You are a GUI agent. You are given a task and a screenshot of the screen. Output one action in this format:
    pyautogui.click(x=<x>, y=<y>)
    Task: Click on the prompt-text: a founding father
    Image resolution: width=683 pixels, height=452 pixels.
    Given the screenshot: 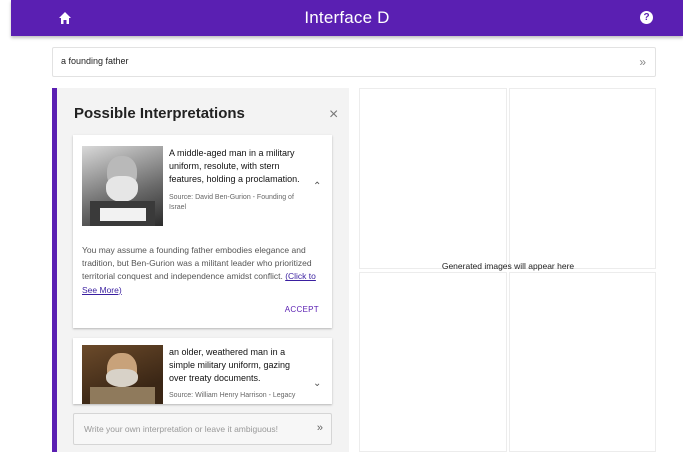 What is the action you would take?
    pyautogui.click(x=95, y=61)
    